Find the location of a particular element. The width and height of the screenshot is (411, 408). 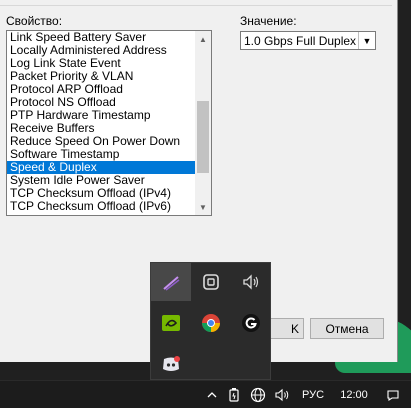

value-label: Значение: is located at coordinates (268, 21).